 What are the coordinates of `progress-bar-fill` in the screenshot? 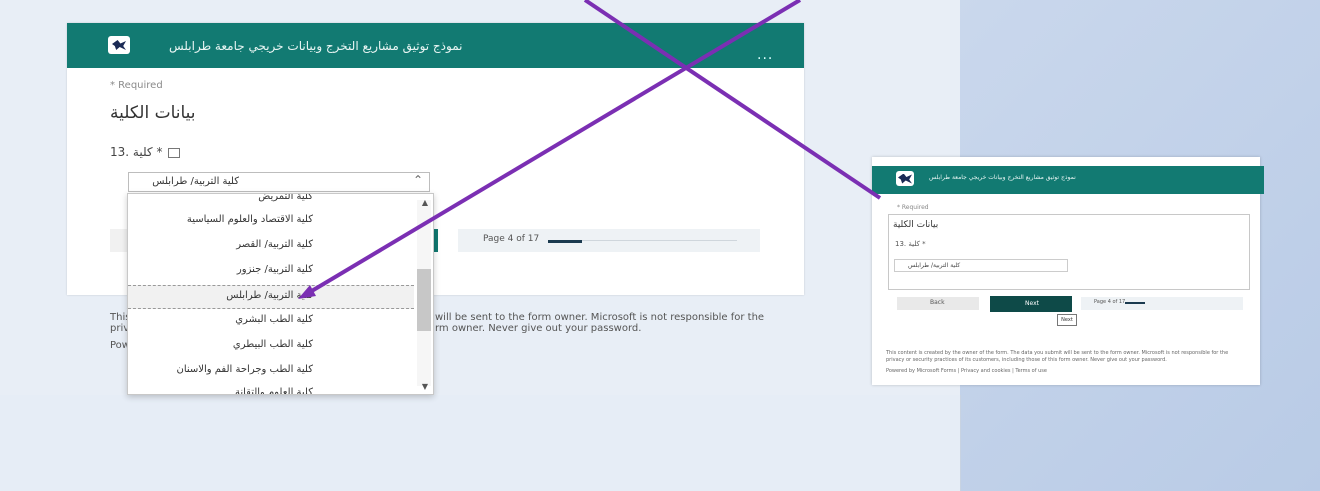 It's located at (565, 241).